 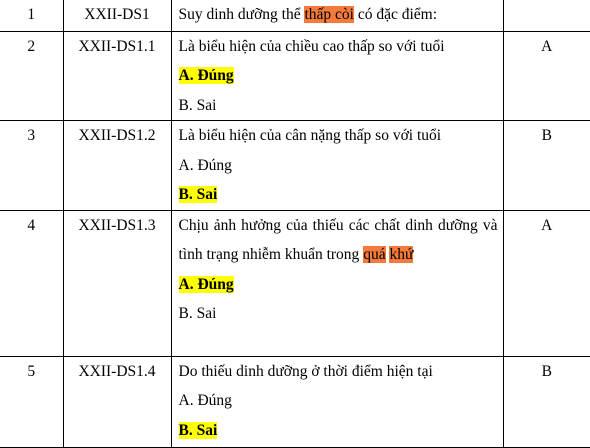 I want to click on row-number: 4, so click(x=32, y=283).